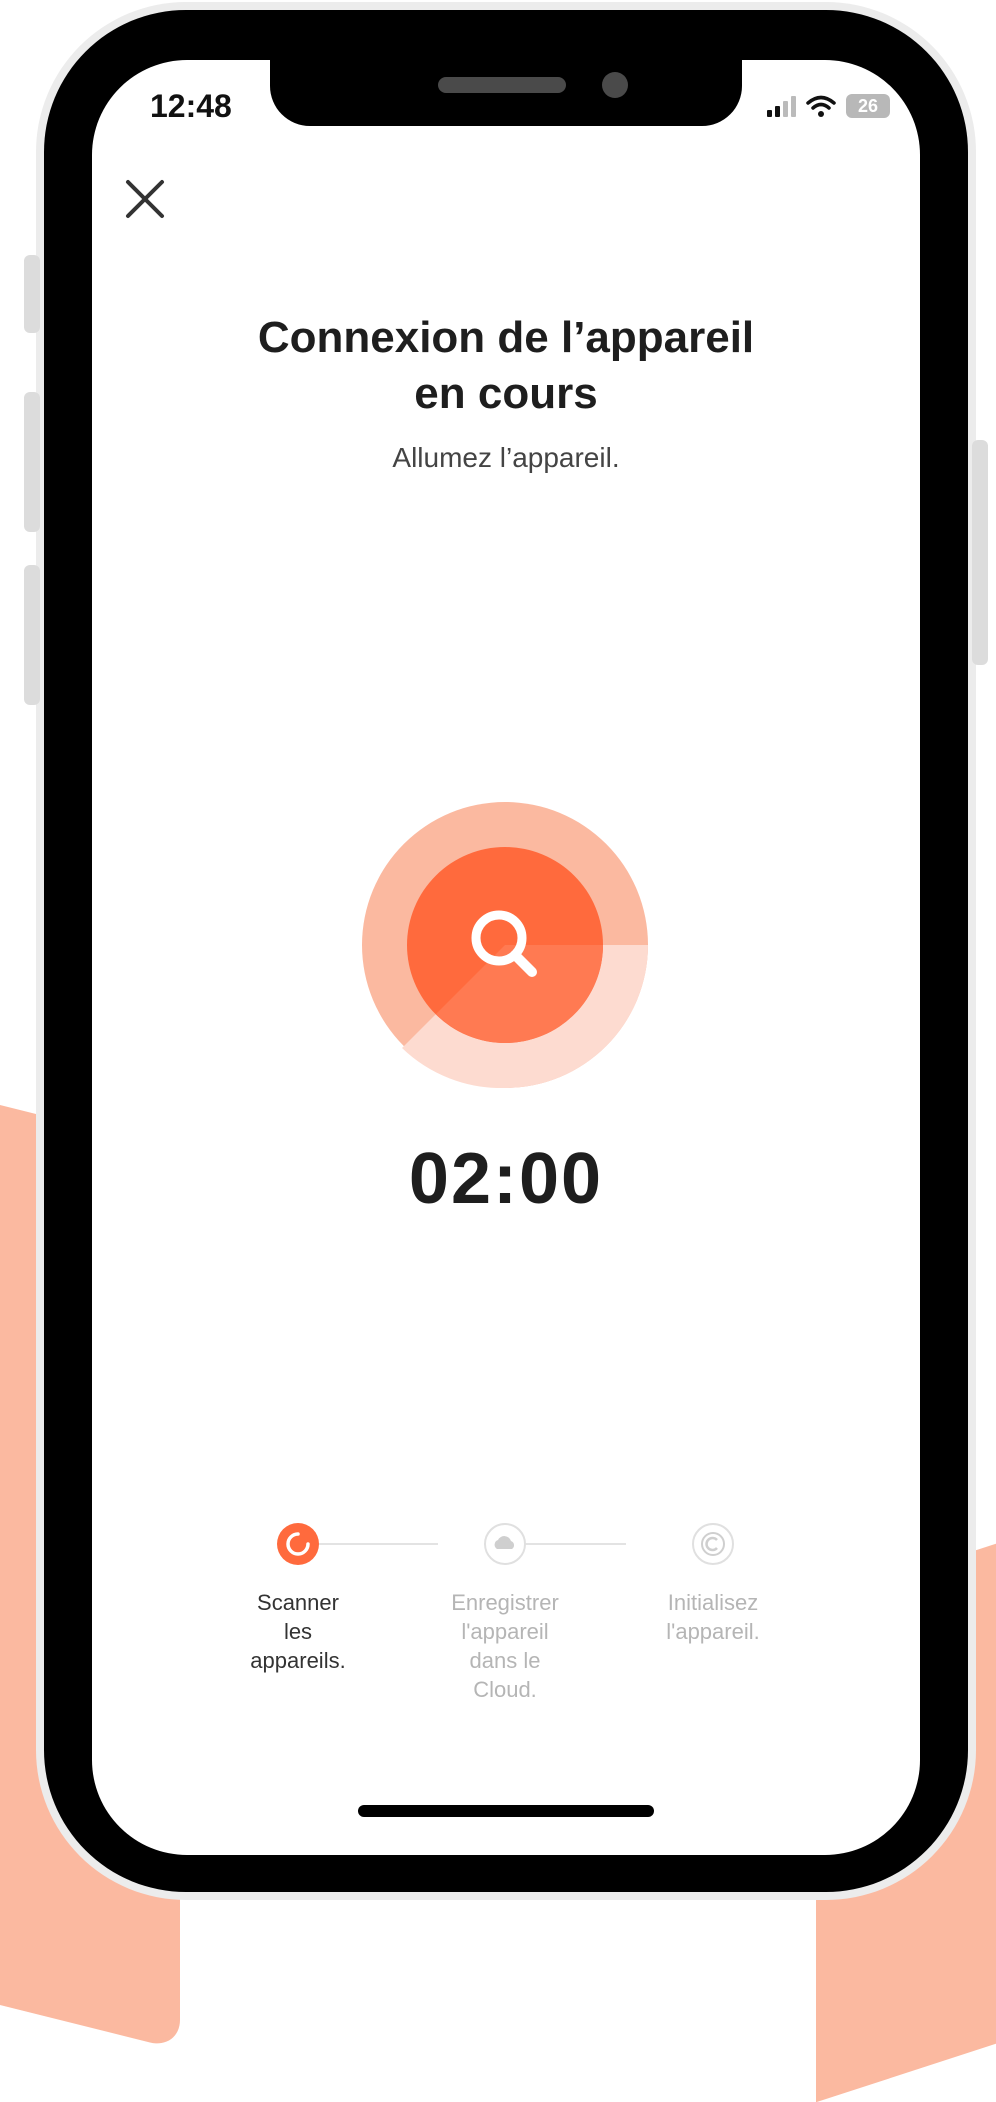 The height and width of the screenshot is (2102, 996). I want to click on step-label-line: les, so click(298, 1631).